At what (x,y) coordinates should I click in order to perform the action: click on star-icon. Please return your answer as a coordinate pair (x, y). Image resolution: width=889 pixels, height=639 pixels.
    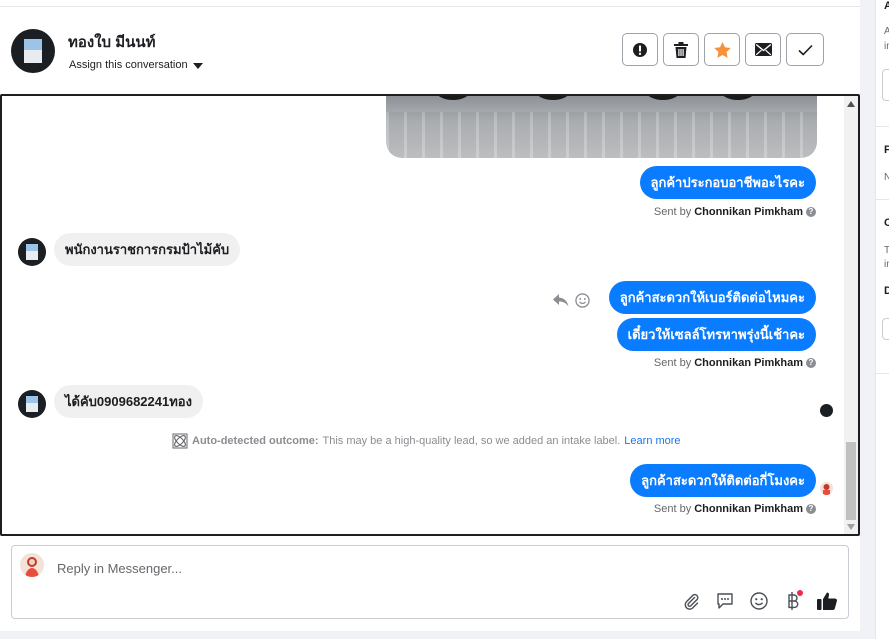
    Looking at the image, I should click on (722, 49).